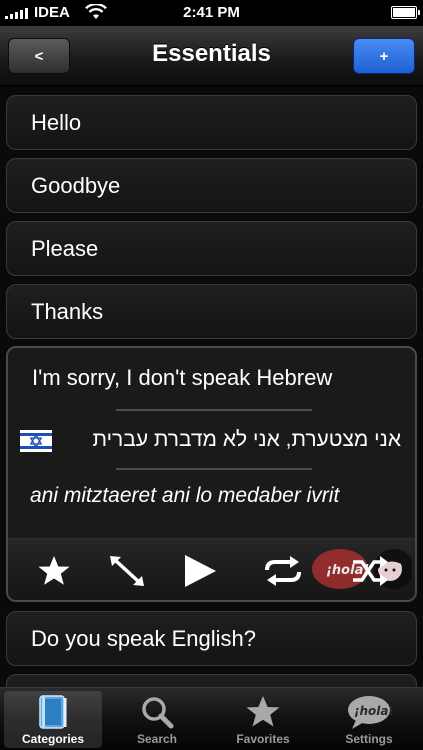 This screenshot has height=750, width=423. What do you see at coordinates (200, 571) in the screenshot?
I see `play-icon` at bounding box center [200, 571].